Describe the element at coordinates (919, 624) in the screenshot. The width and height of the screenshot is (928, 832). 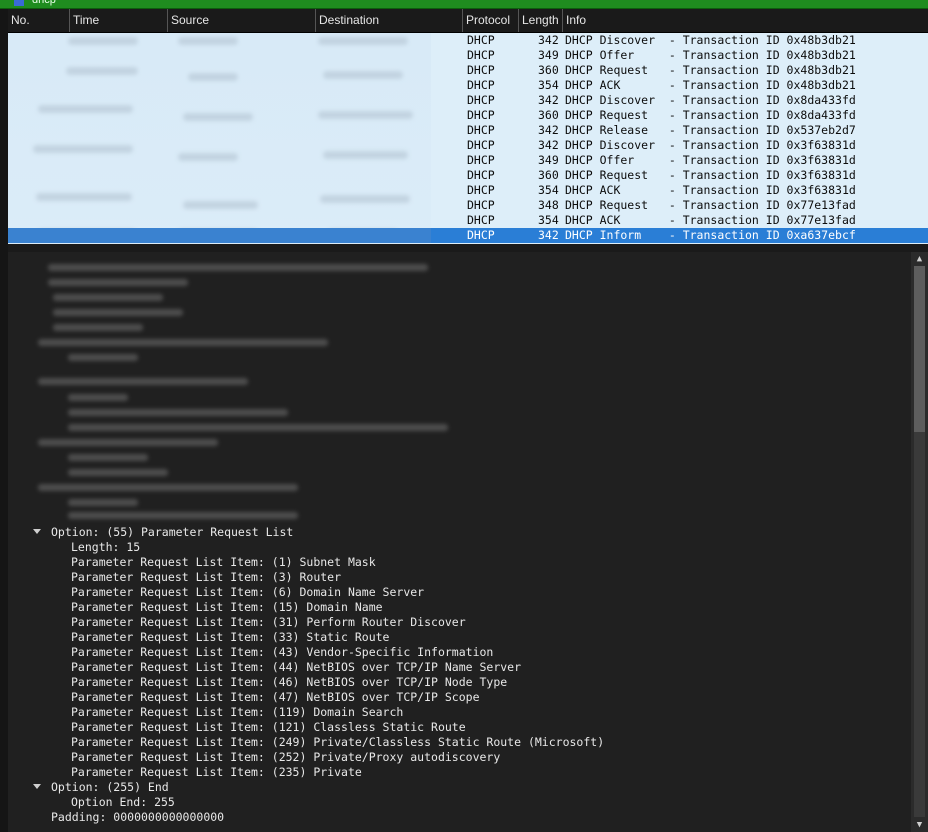
I see `scrollbar-track` at that location.